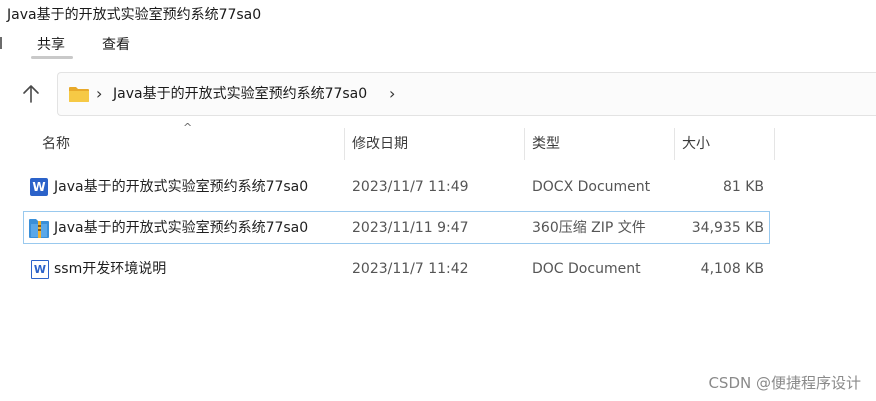  I want to click on file-date: 2023/11/7 11:49, so click(410, 187).